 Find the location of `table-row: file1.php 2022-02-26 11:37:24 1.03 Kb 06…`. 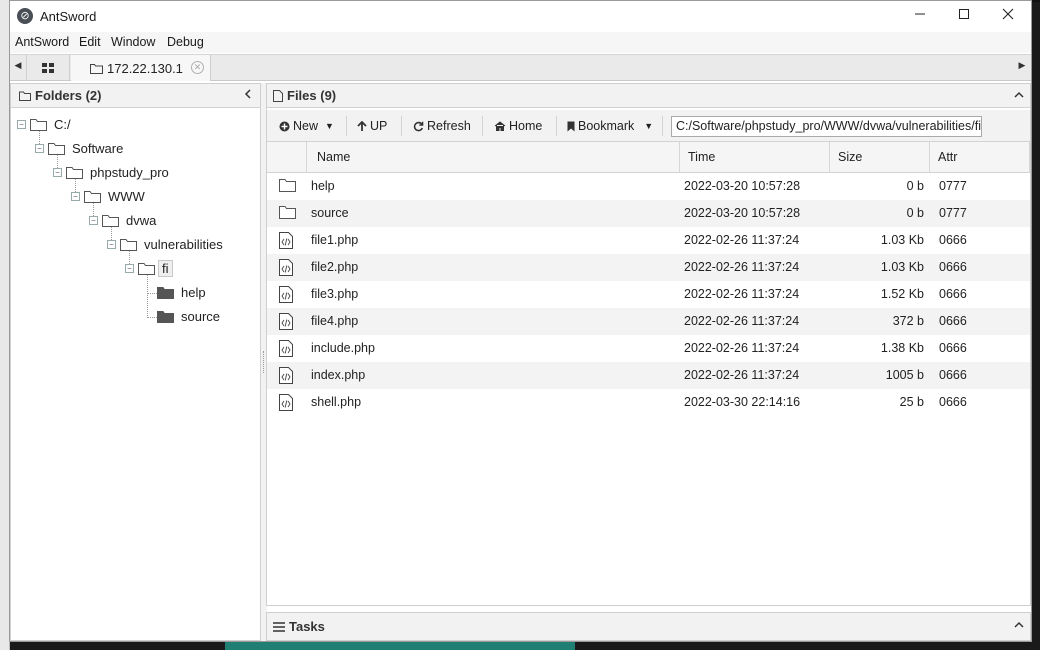

table-row: file1.php 2022-02-26 11:37:24 1.03 Kb 06… is located at coordinates (648, 240).